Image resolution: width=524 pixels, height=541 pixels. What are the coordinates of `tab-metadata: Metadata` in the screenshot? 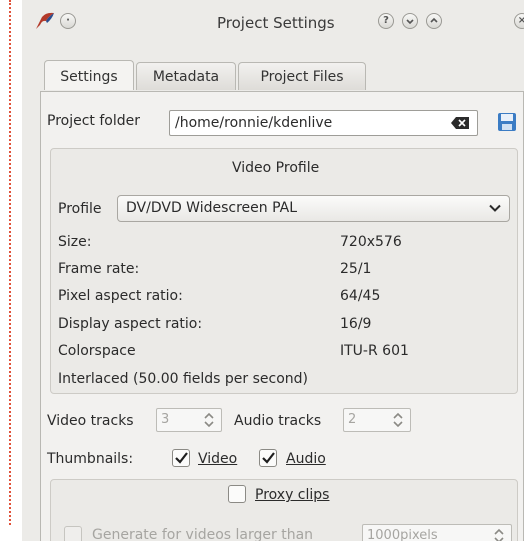 It's located at (186, 76).